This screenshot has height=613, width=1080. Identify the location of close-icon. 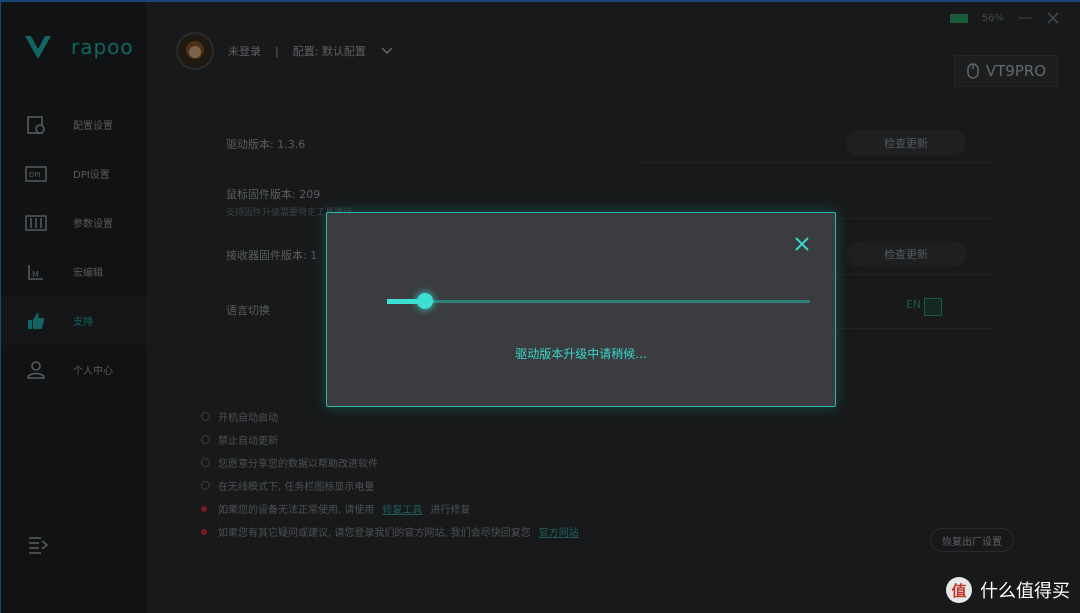
(802, 244).